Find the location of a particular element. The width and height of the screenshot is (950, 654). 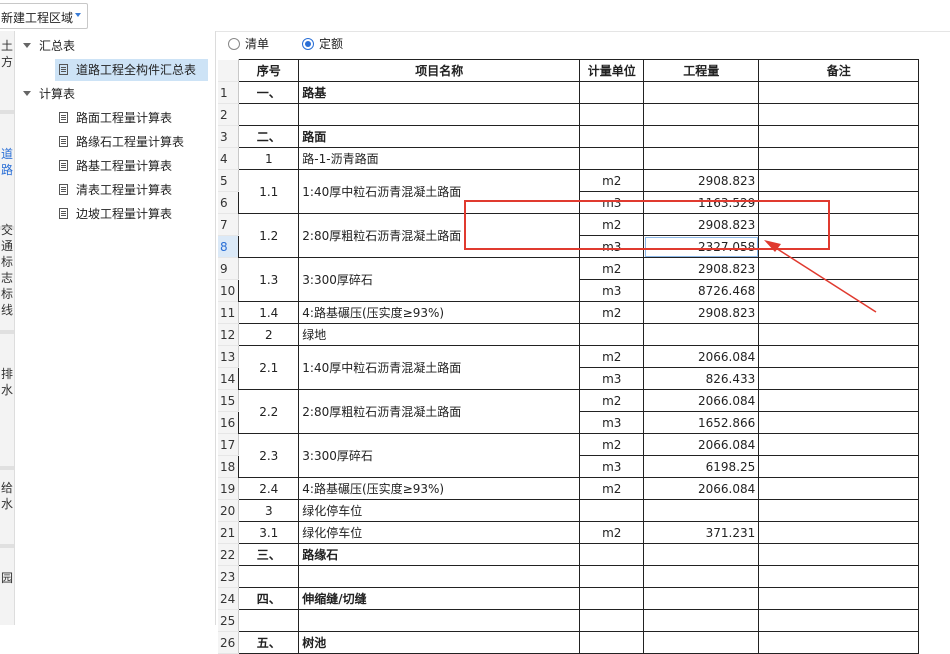

cell-name: 4:路基碾压(压实度≥93%) is located at coordinates (439, 312).